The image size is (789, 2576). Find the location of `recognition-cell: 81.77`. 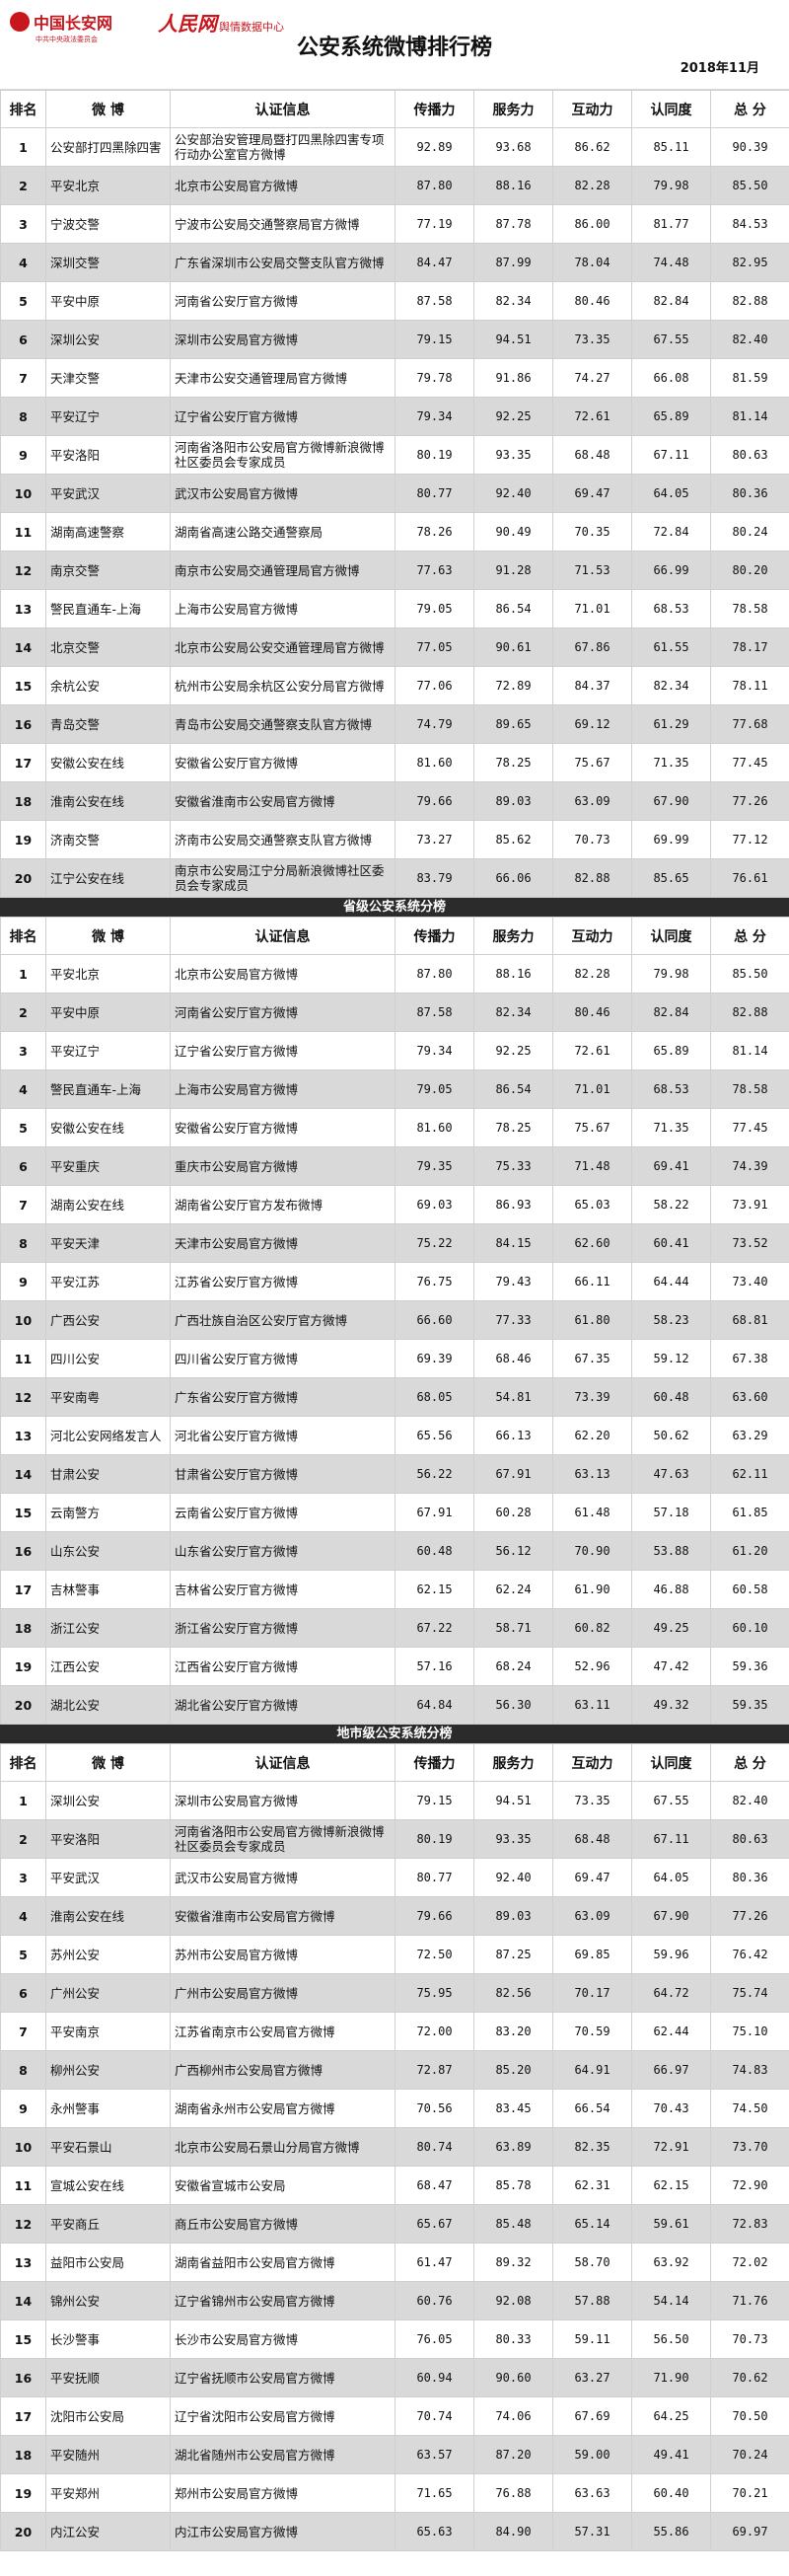

recognition-cell: 81.77 is located at coordinates (671, 224).